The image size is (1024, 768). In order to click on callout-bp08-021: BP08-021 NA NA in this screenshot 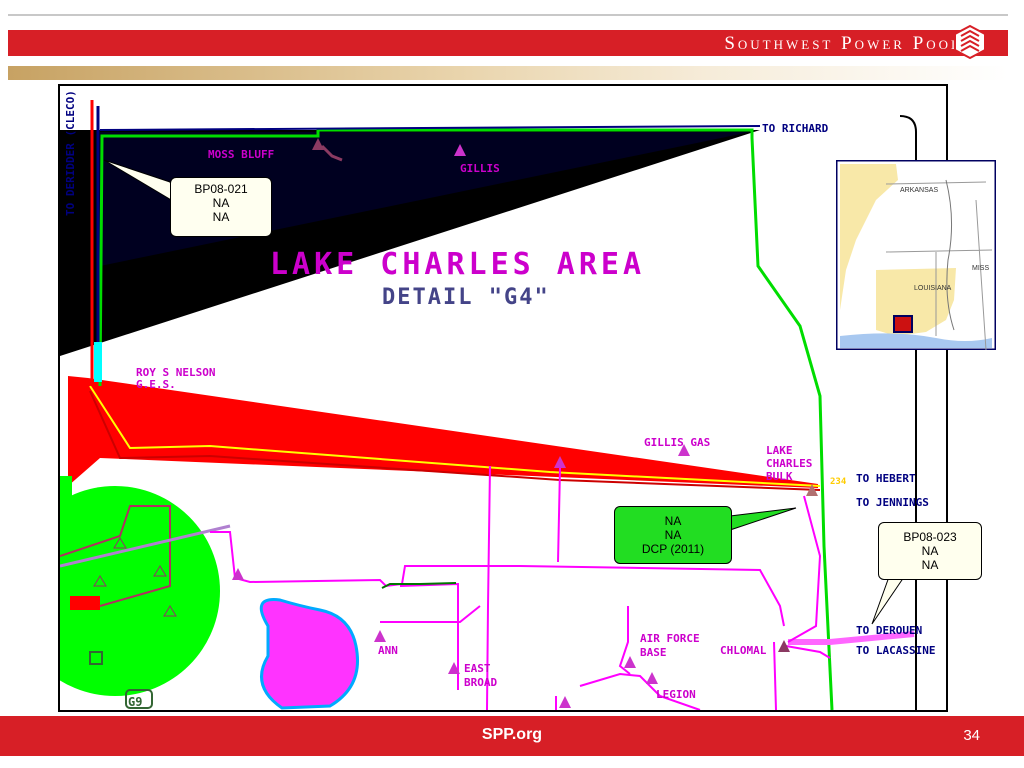, I will do `click(221, 207)`.